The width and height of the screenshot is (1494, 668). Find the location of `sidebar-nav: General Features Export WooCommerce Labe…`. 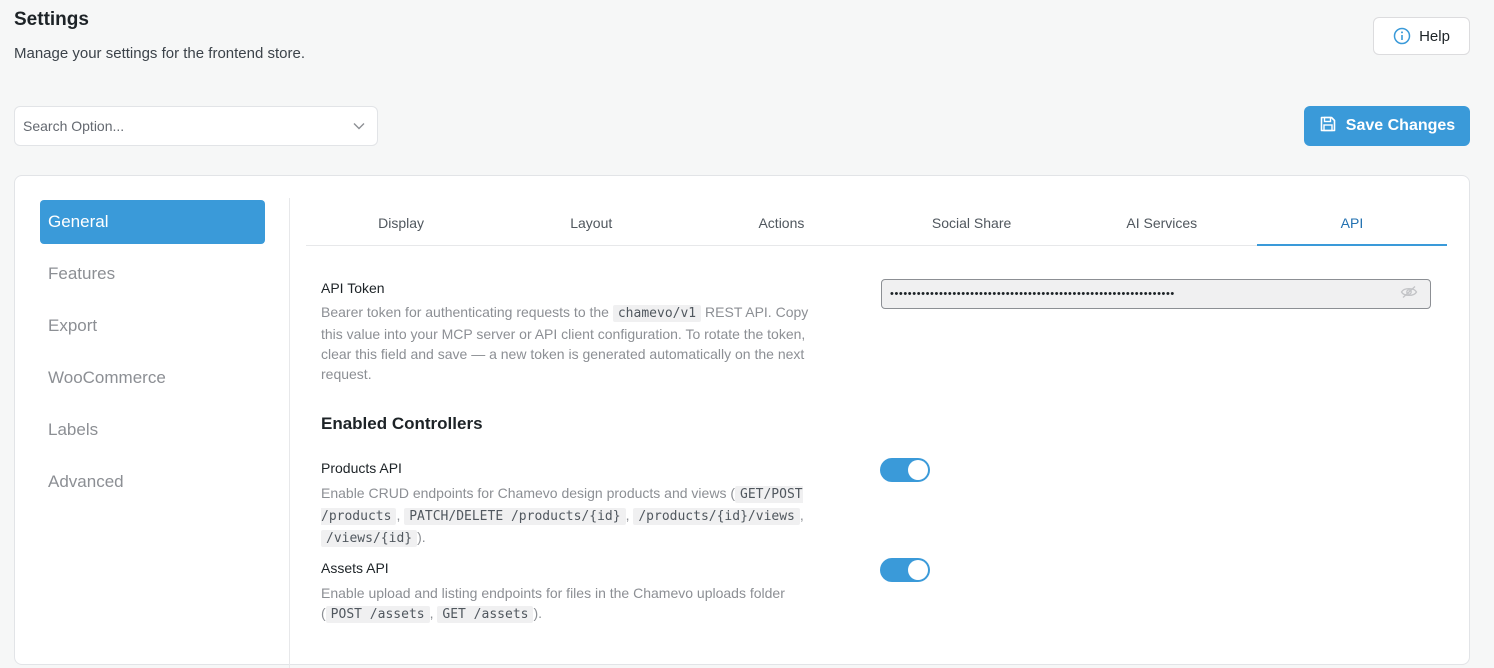

sidebar-nav: General Features Export WooCommerce Labe… is located at coordinates (152, 420).